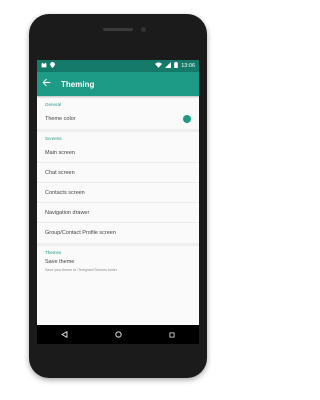 This screenshot has width=320, height=400. I want to click on arrow-back-icon, so click(46, 84).